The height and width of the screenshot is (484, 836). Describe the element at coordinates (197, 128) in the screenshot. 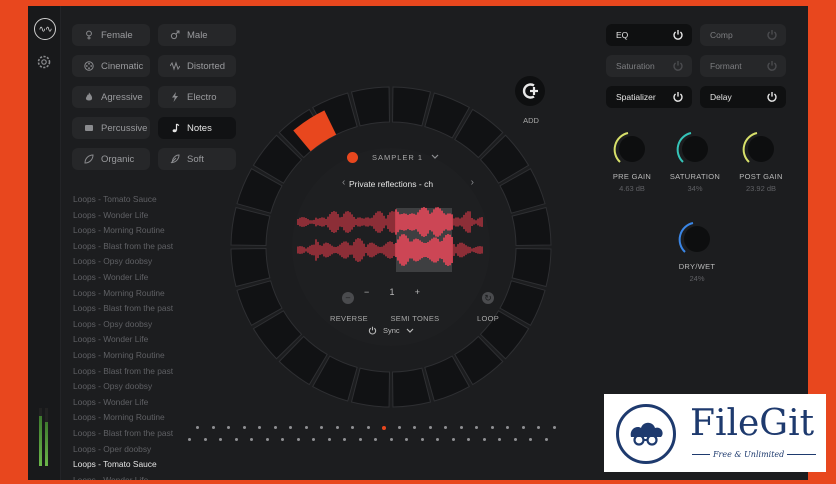

I see `tag-notes: Notes` at that location.